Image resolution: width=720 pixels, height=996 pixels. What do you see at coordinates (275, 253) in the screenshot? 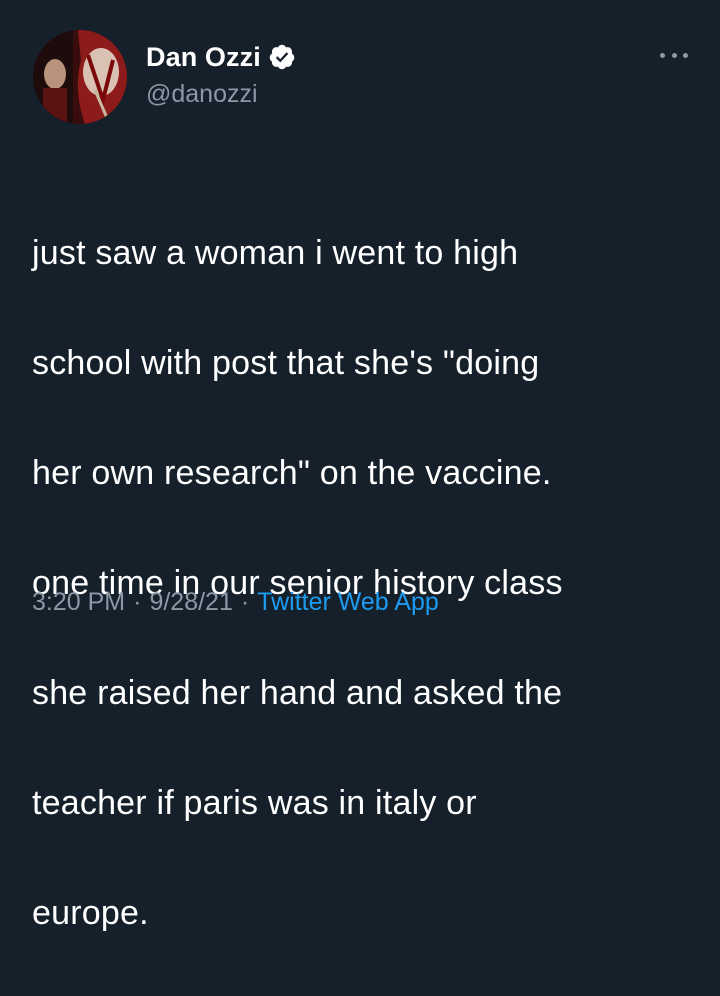
I see `tweet-text-line: just saw a woman i went to high` at bounding box center [275, 253].